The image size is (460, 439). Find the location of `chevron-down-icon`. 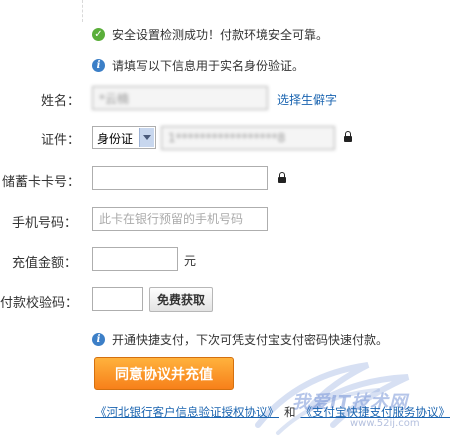

chevron-down-icon is located at coordinates (146, 137).